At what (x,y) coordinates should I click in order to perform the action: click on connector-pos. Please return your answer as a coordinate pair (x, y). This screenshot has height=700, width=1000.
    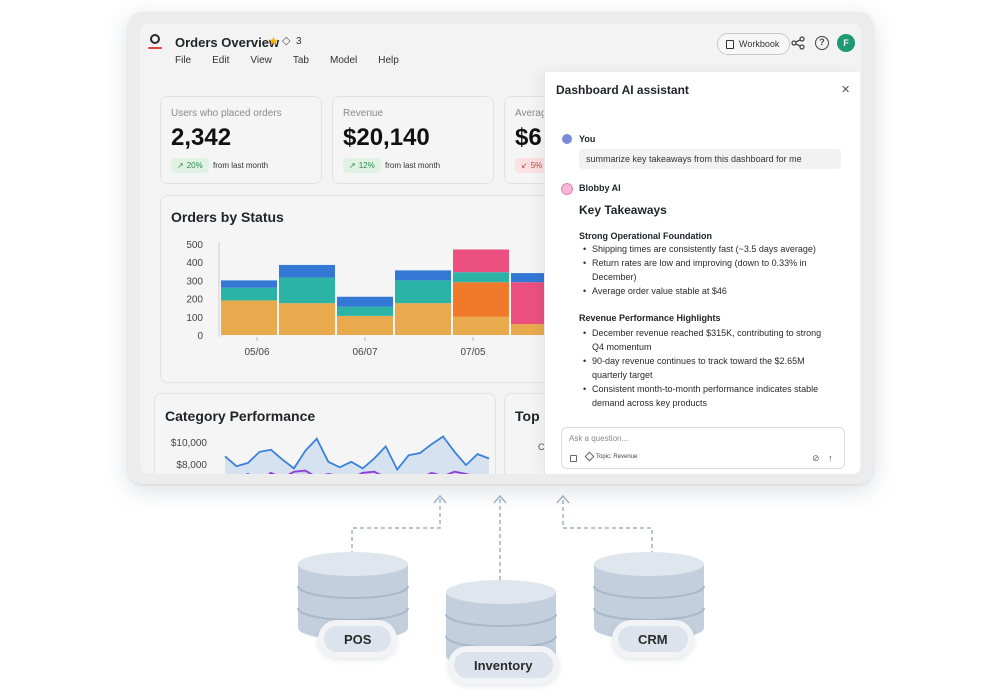
    Looking at the image, I should click on (396, 526).